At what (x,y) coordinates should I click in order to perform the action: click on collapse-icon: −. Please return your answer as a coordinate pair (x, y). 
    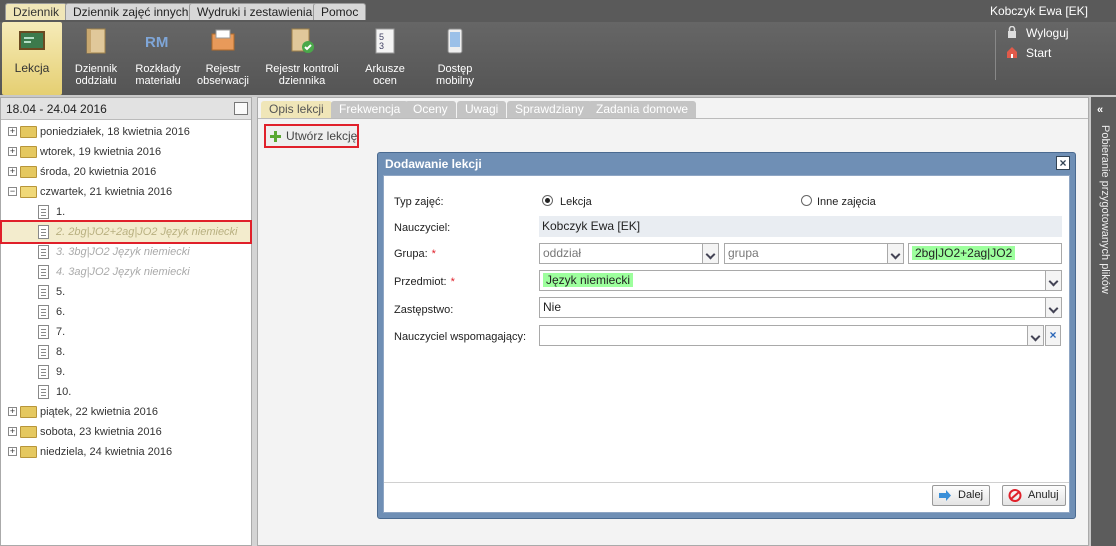
    Looking at the image, I should click on (12, 191).